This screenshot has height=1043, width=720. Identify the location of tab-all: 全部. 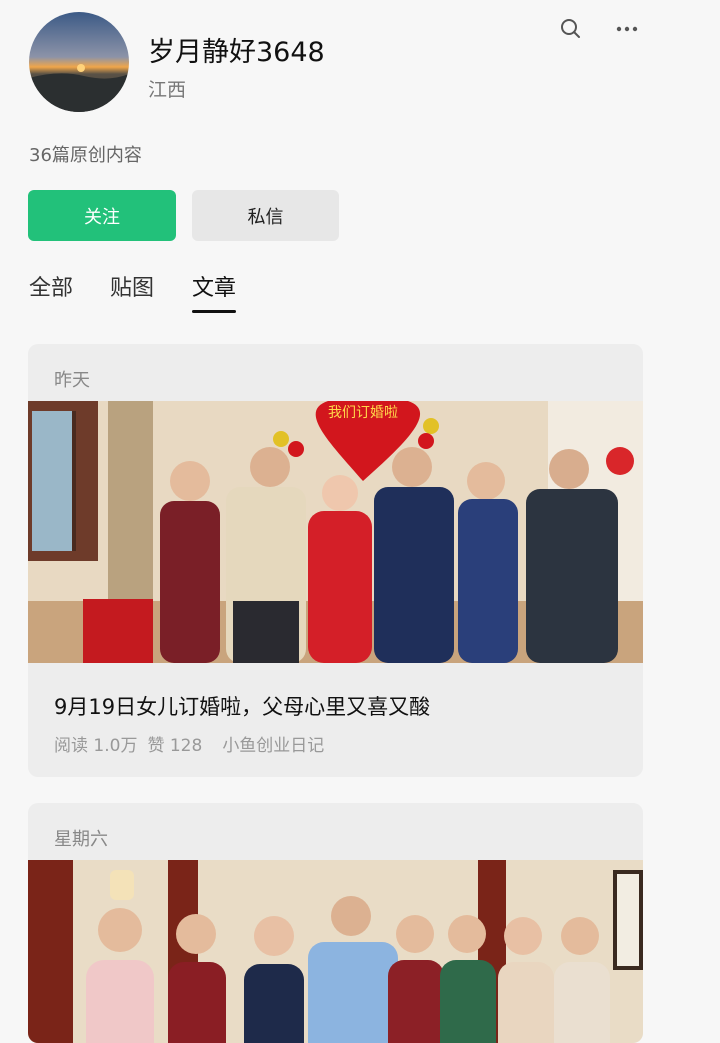
(51, 286).